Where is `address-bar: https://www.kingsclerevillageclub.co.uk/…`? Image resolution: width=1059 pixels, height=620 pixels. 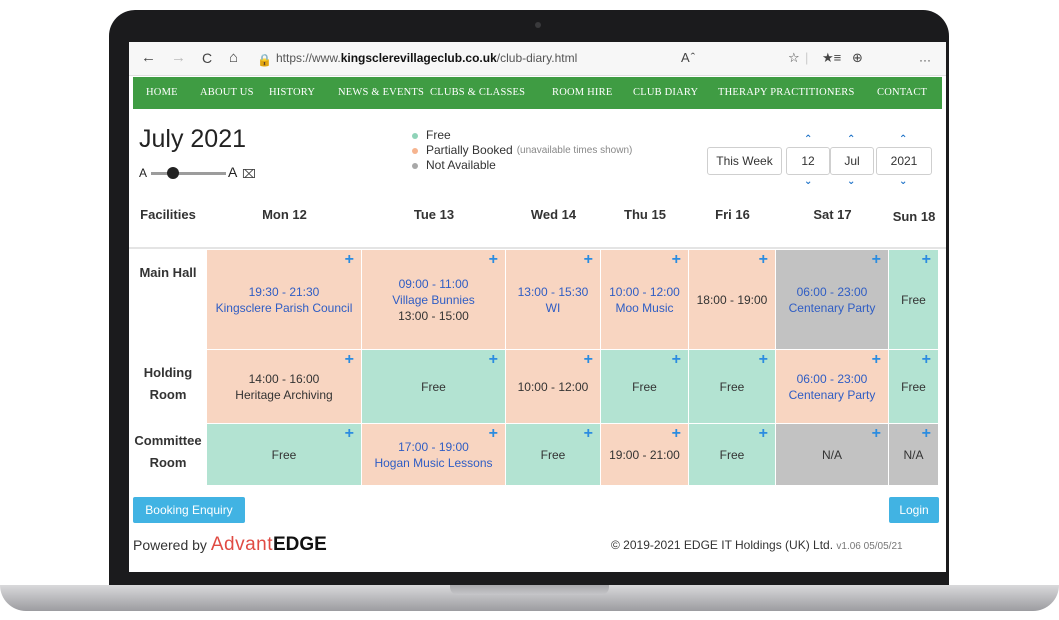 address-bar: https://www.kingsclerevillageclub.co.uk/… is located at coordinates (426, 58).